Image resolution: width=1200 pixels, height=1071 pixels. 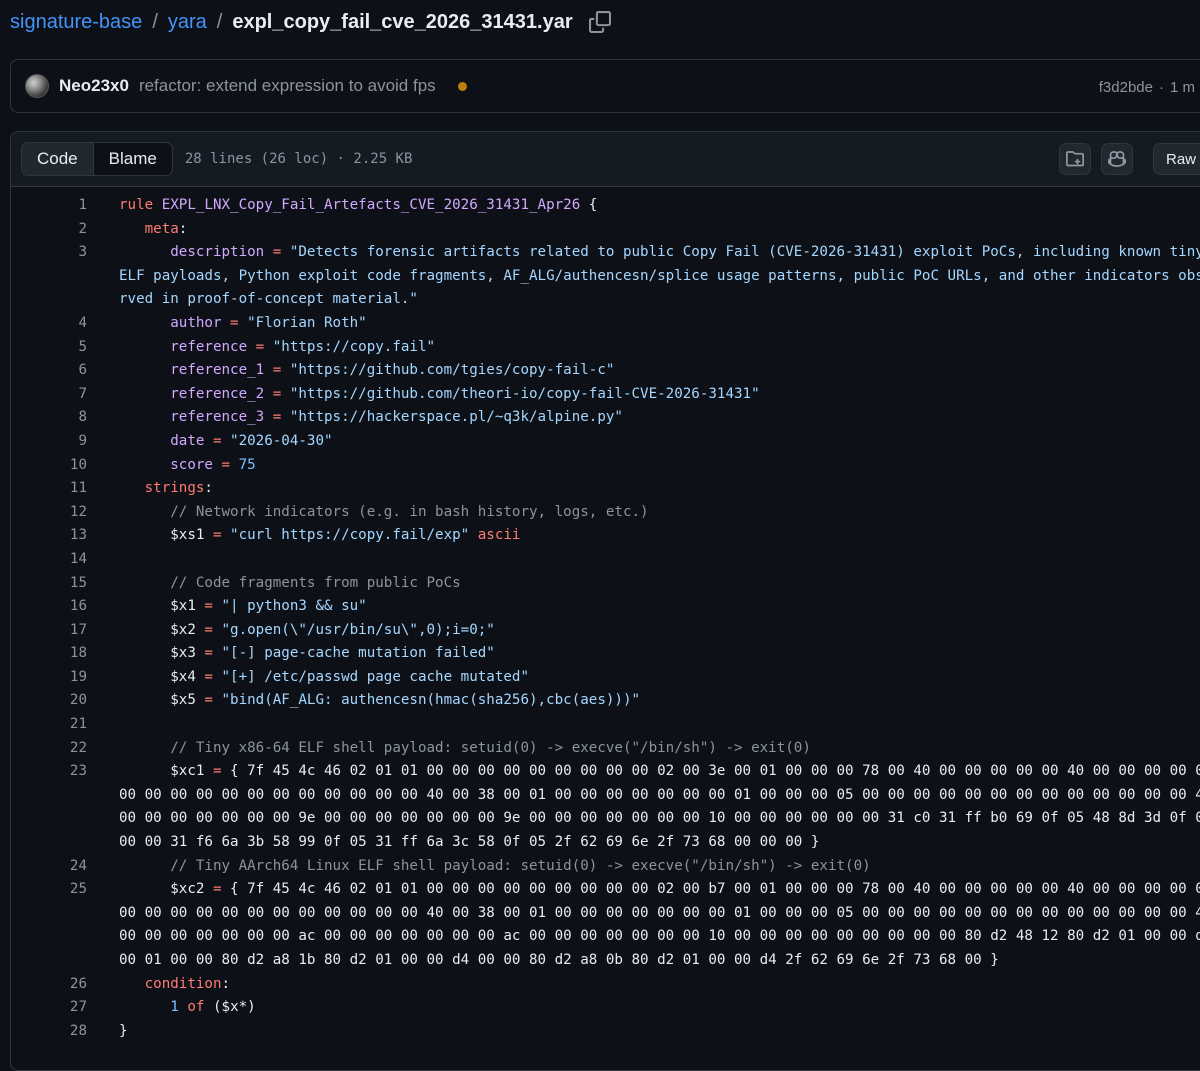 What do you see at coordinates (187, 440) in the screenshot?
I see `code-token: date` at bounding box center [187, 440].